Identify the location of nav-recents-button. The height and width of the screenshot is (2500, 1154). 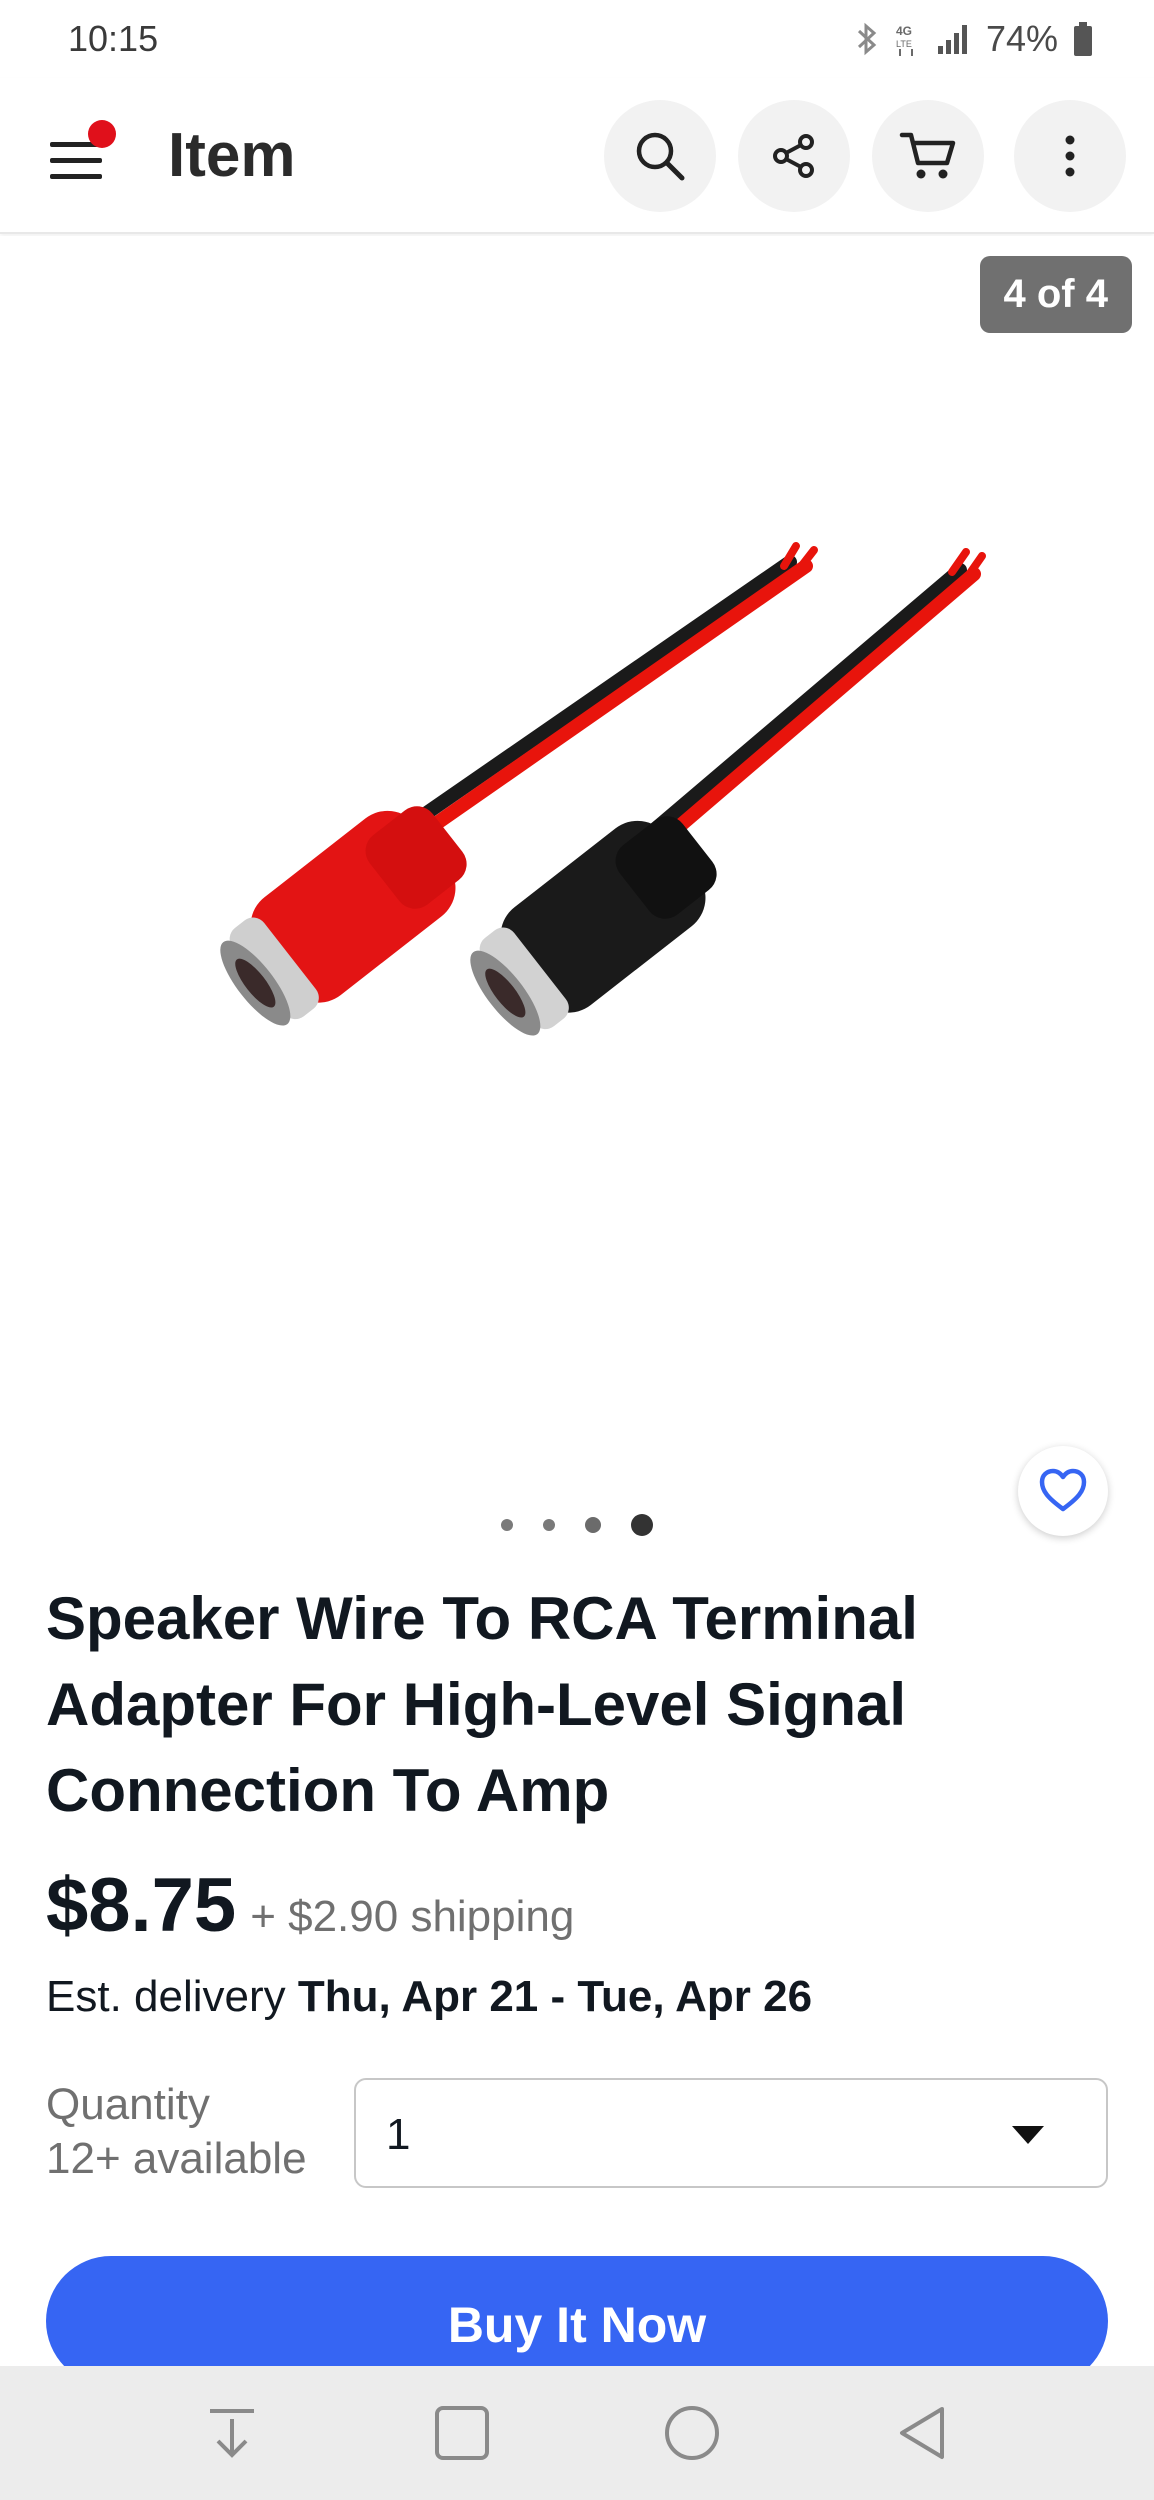
(462, 2433).